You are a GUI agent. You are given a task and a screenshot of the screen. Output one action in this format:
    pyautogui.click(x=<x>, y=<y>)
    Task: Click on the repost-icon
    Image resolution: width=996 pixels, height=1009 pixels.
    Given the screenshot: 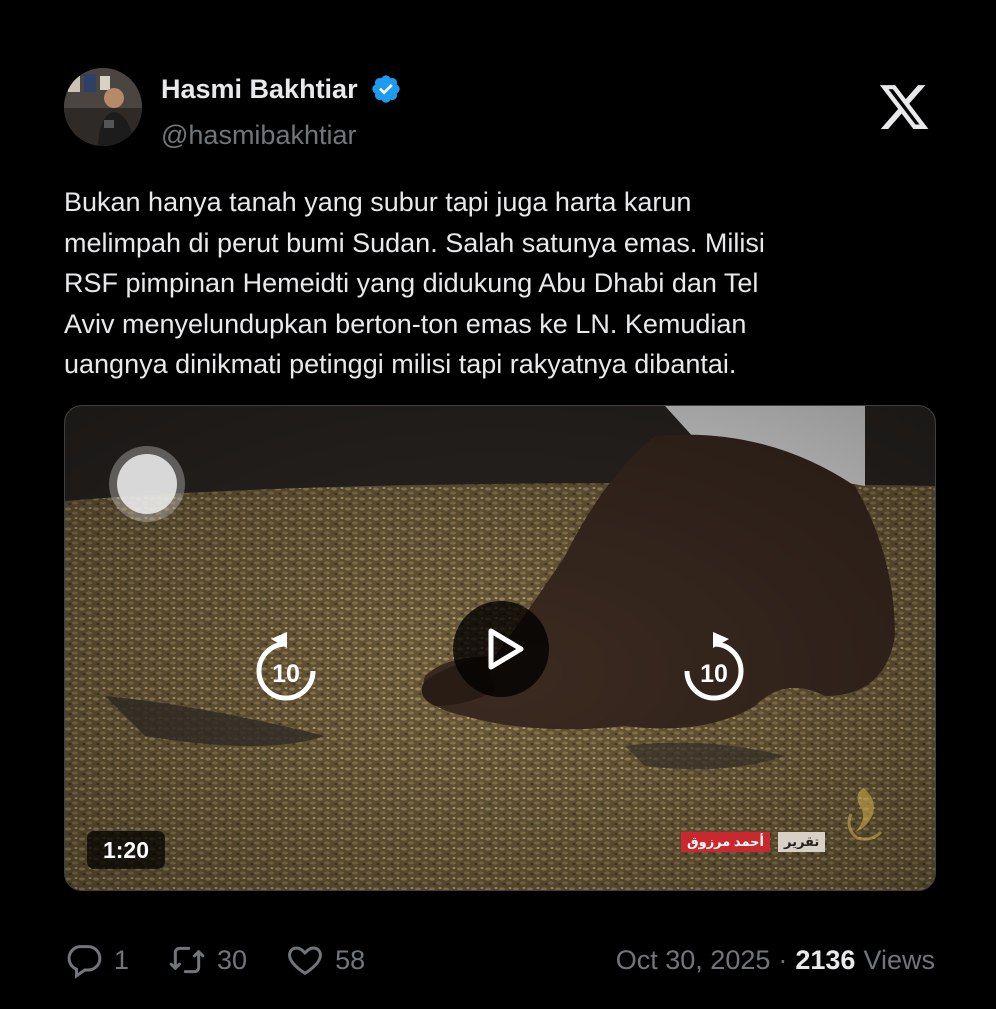 What is the action you would take?
    pyautogui.click(x=187, y=960)
    